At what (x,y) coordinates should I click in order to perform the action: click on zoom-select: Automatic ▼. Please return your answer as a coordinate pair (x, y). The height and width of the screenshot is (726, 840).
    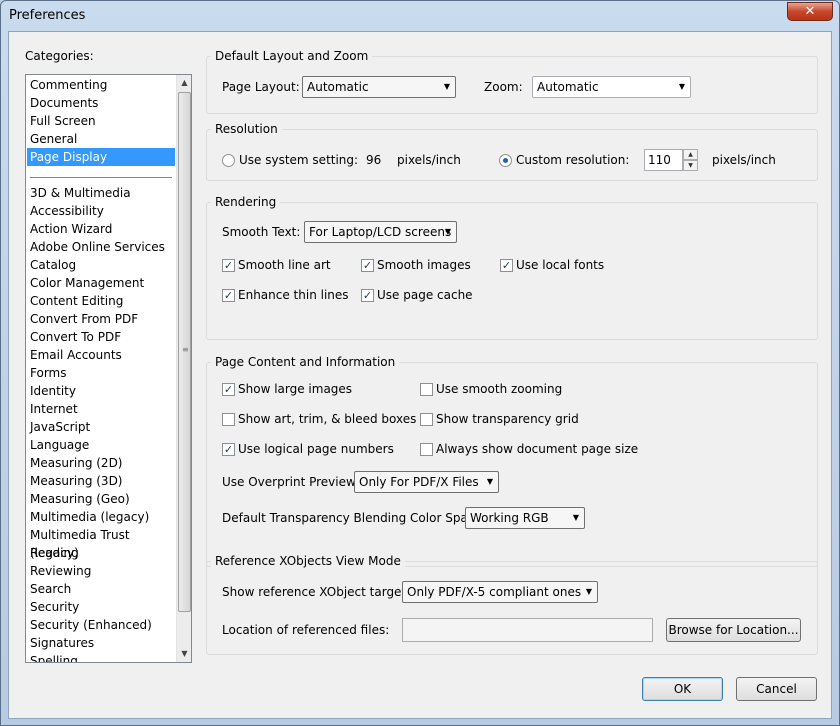
    Looking at the image, I should click on (611, 87).